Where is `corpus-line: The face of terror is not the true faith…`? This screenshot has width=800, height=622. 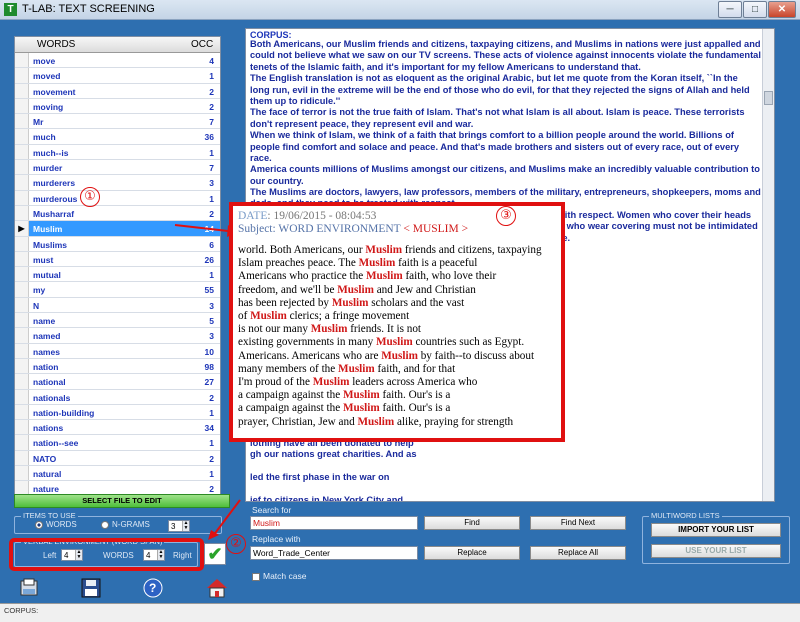
corpus-line: The face of terror is not the true faith… is located at coordinates (497, 112).